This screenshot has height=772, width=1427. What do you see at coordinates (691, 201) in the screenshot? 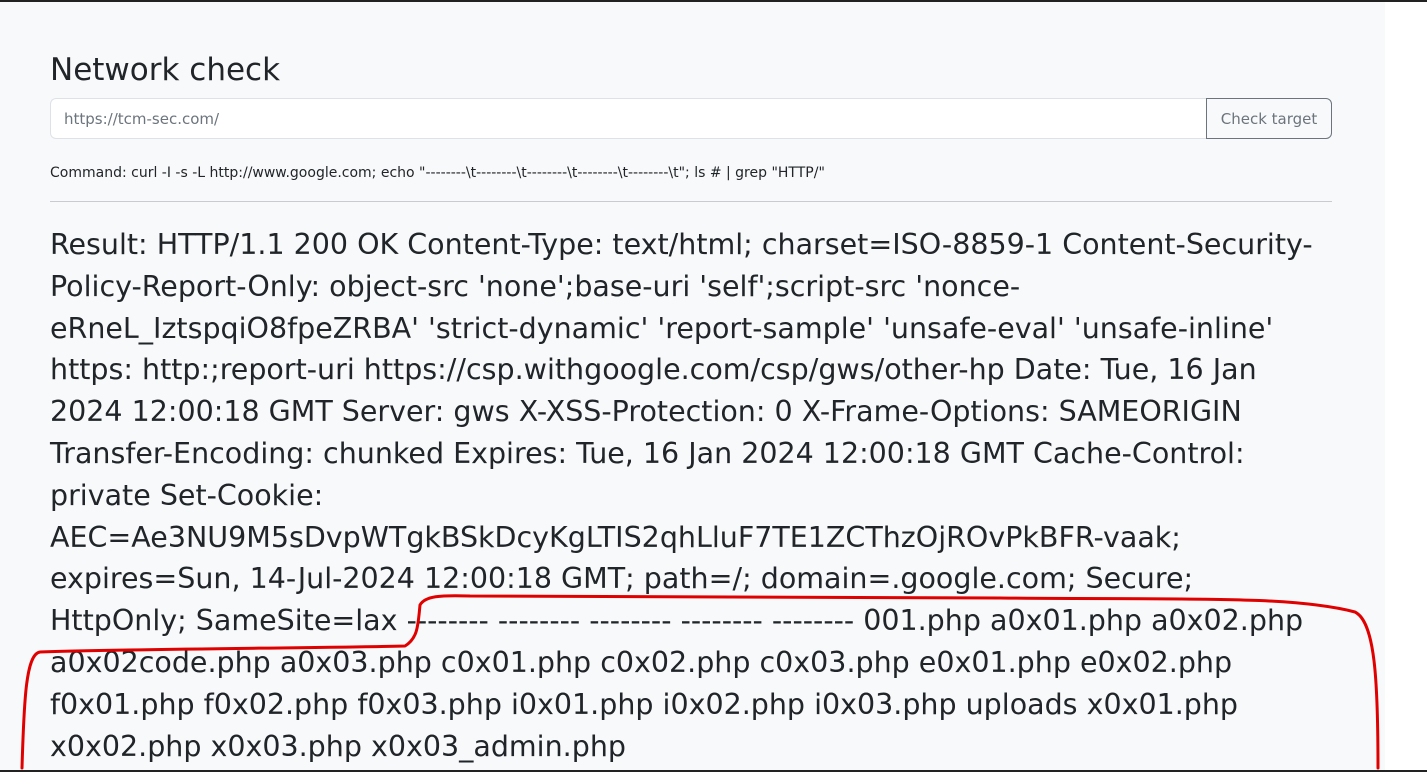
I see `divider` at bounding box center [691, 201].